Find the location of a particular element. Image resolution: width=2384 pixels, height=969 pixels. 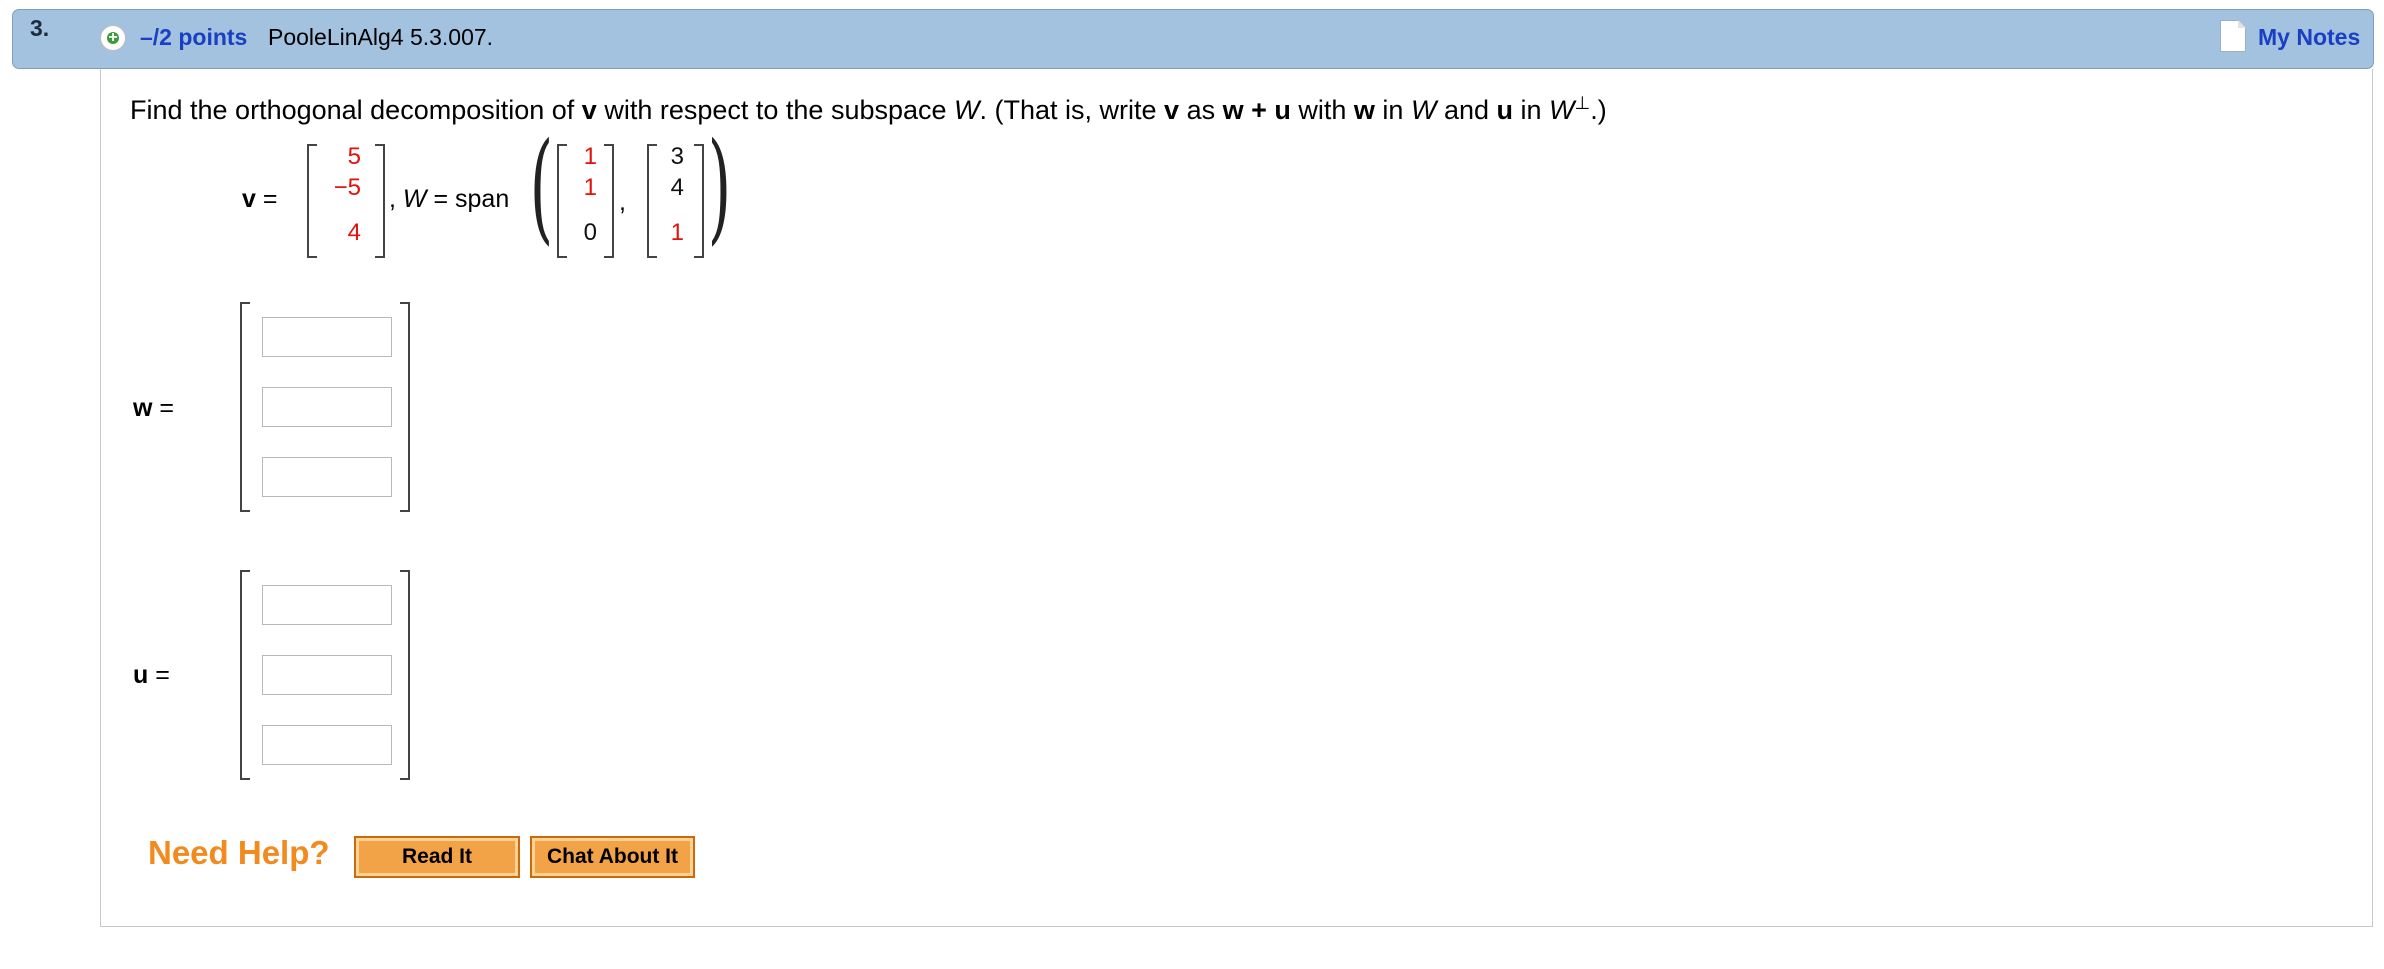

comma: , is located at coordinates (392, 199).